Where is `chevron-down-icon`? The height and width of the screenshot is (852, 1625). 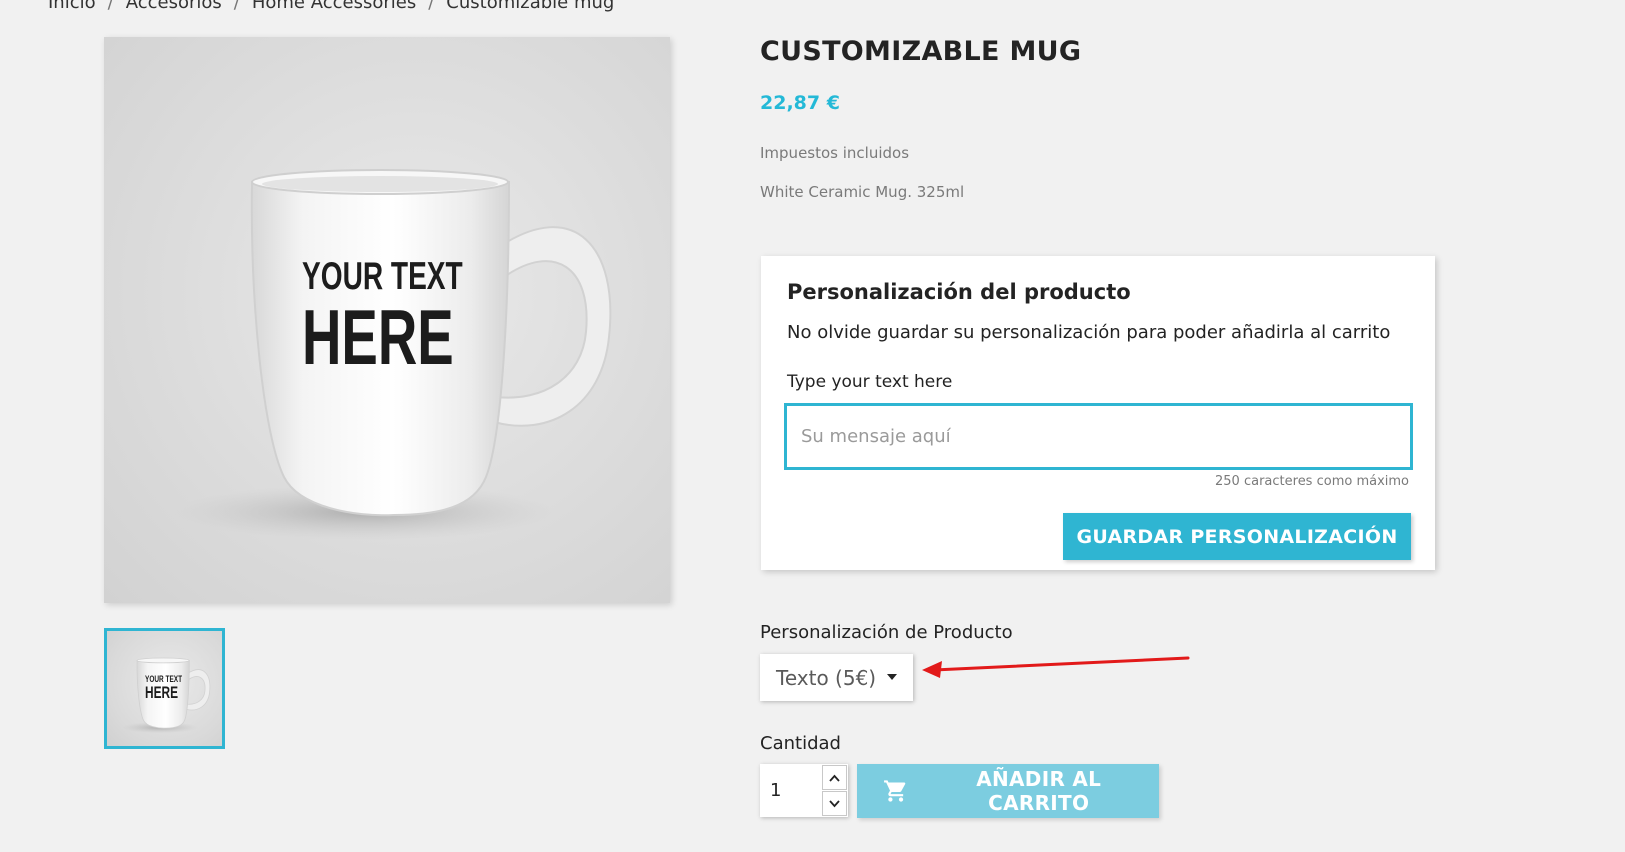 chevron-down-icon is located at coordinates (834, 803).